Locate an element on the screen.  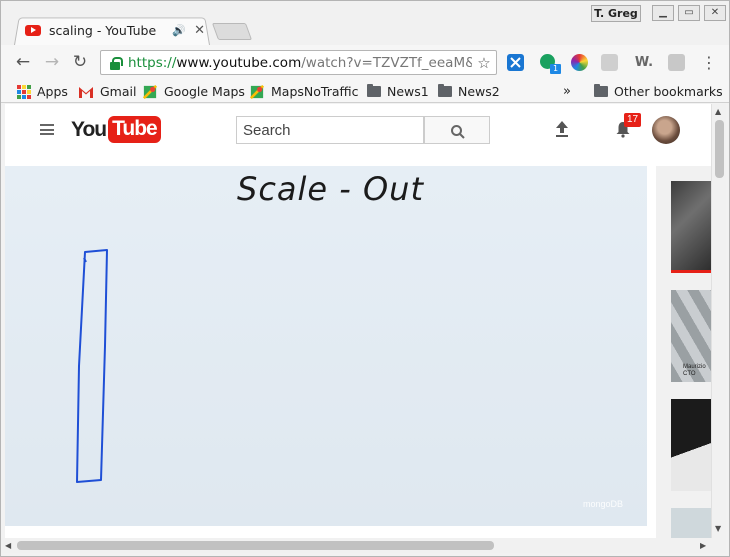
other-bookmarks: Other bookmarks is located at coordinates (658, 91).